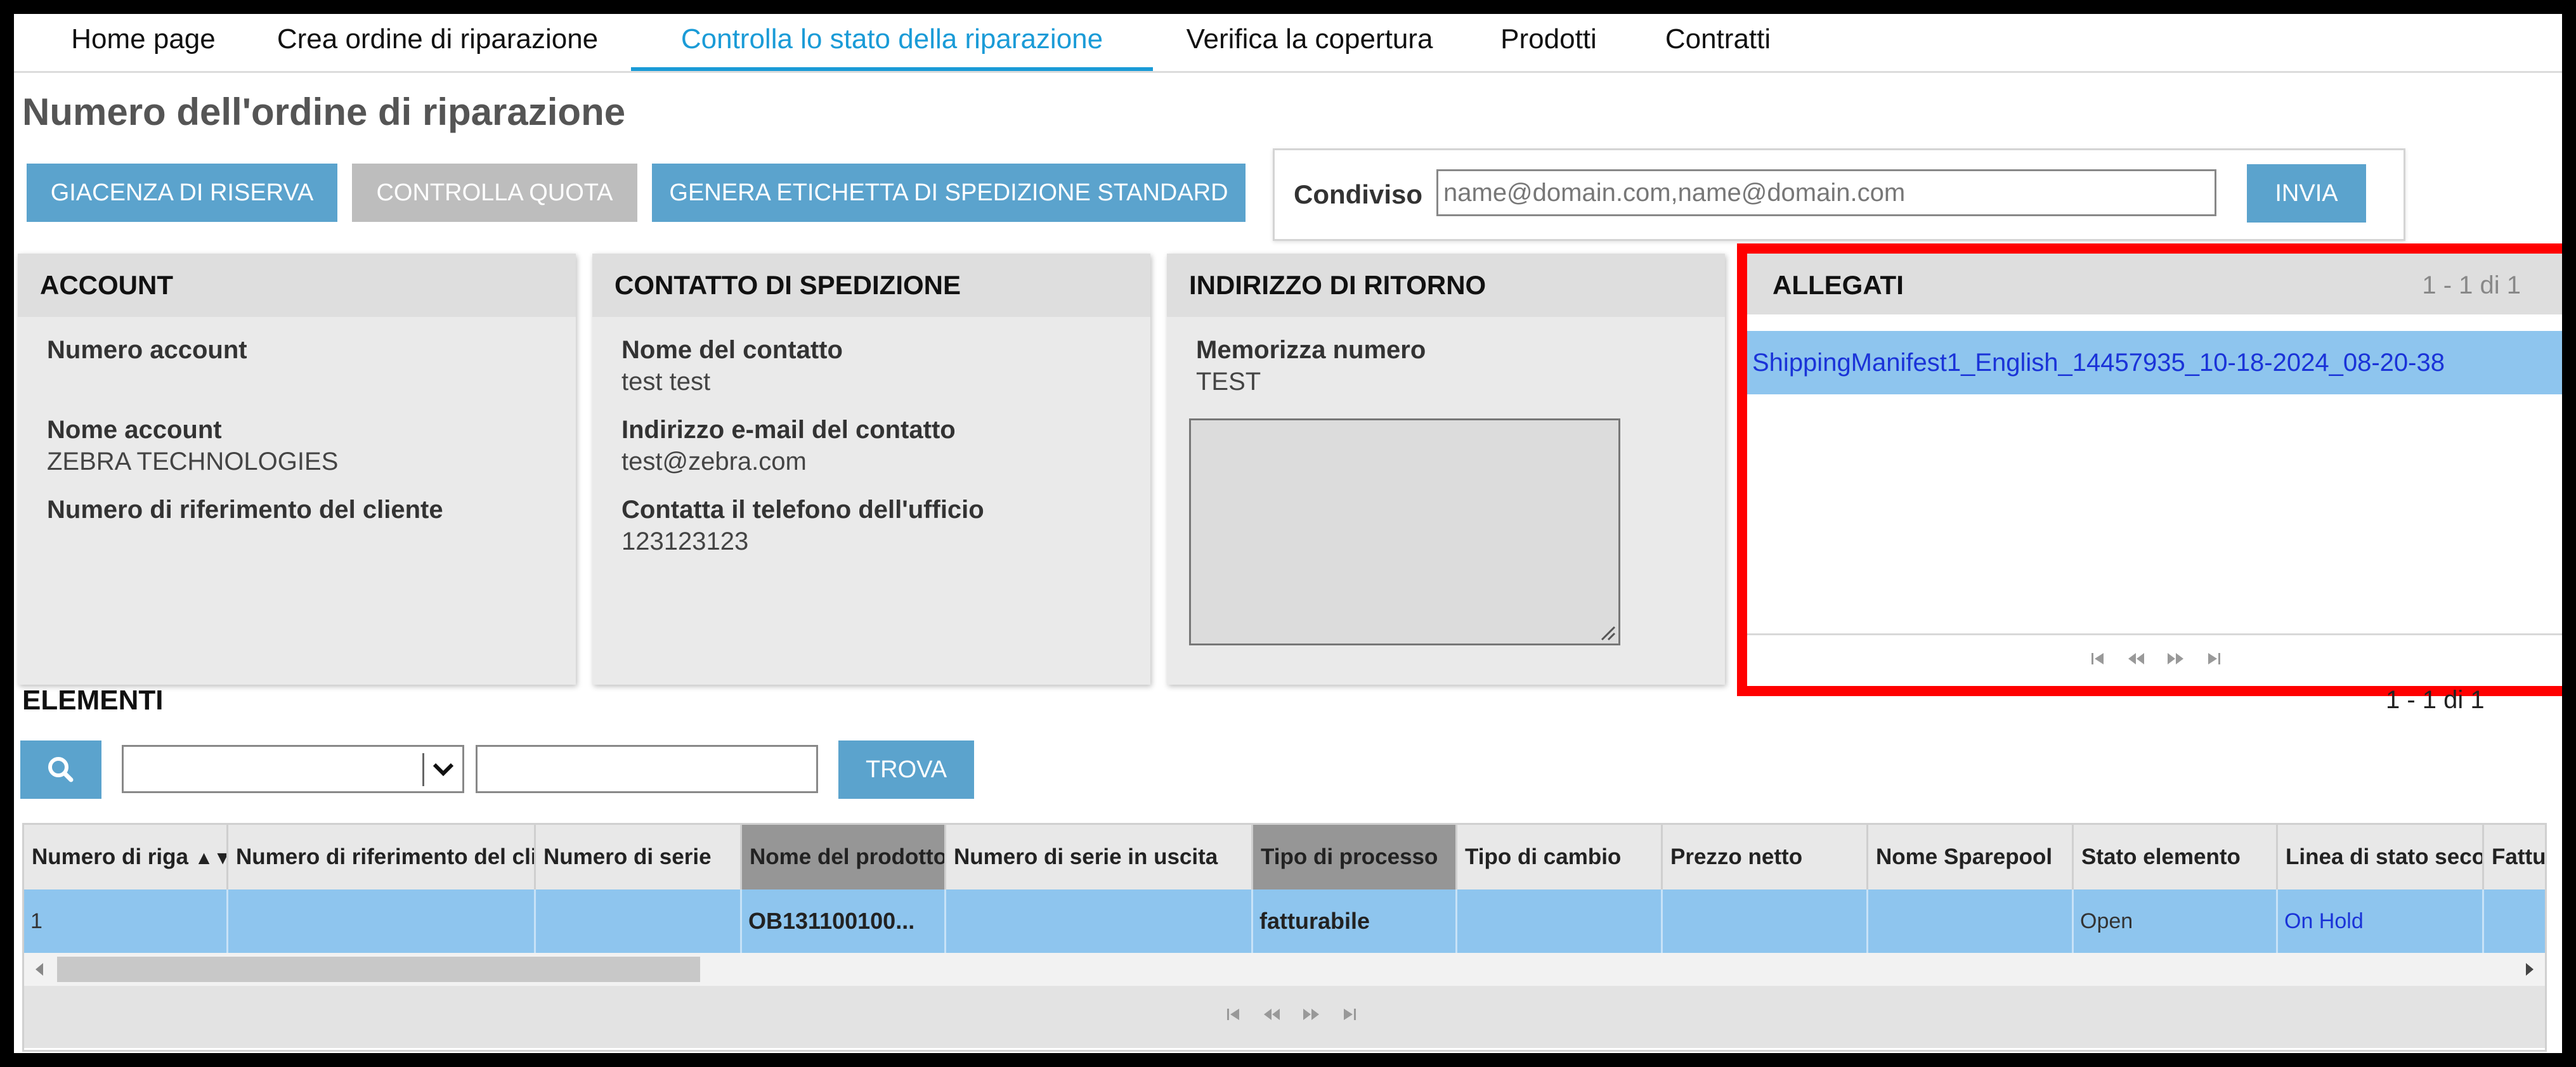 Image resolution: width=2576 pixels, height=1067 pixels. What do you see at coordinates (685, 541) in the screenshot?
I see `contact-phone-value: 123123123` at bounding box center [685, 541].